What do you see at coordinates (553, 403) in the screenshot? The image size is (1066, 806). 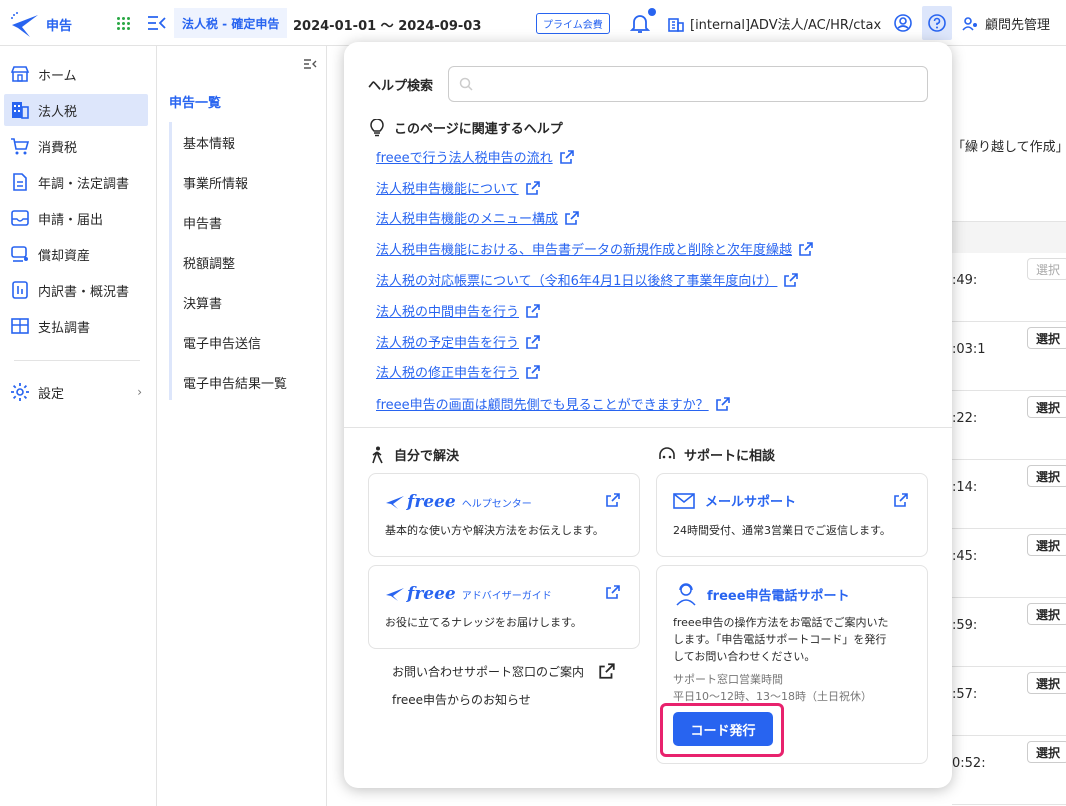 I see `help-link: freee申告の画面は顧問先側でも見ることができますか？` at bounding box center [553, 403].